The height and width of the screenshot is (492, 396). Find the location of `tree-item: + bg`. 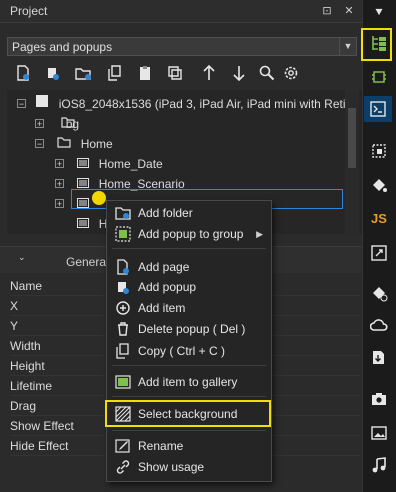

tree-item: + bg is located at coordinates (57, 123).